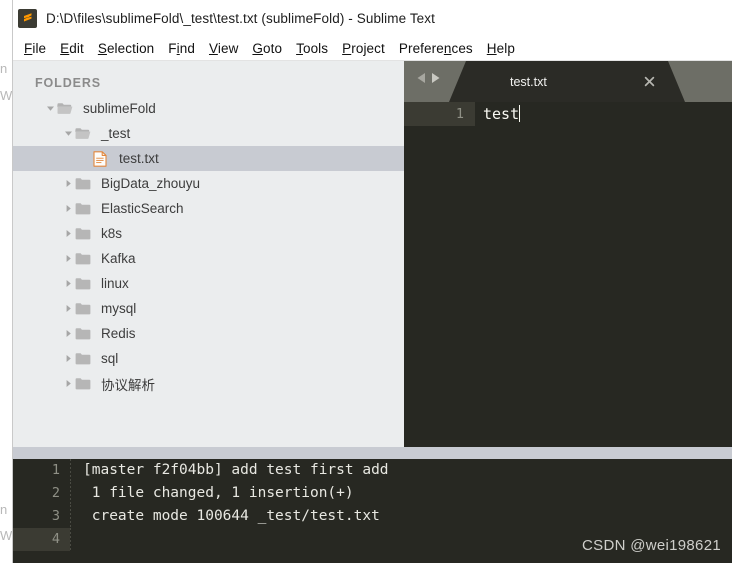  Describe the element at coordinates (181, 48) in the screenshot. I see `menu-item-find: Find` at that location.